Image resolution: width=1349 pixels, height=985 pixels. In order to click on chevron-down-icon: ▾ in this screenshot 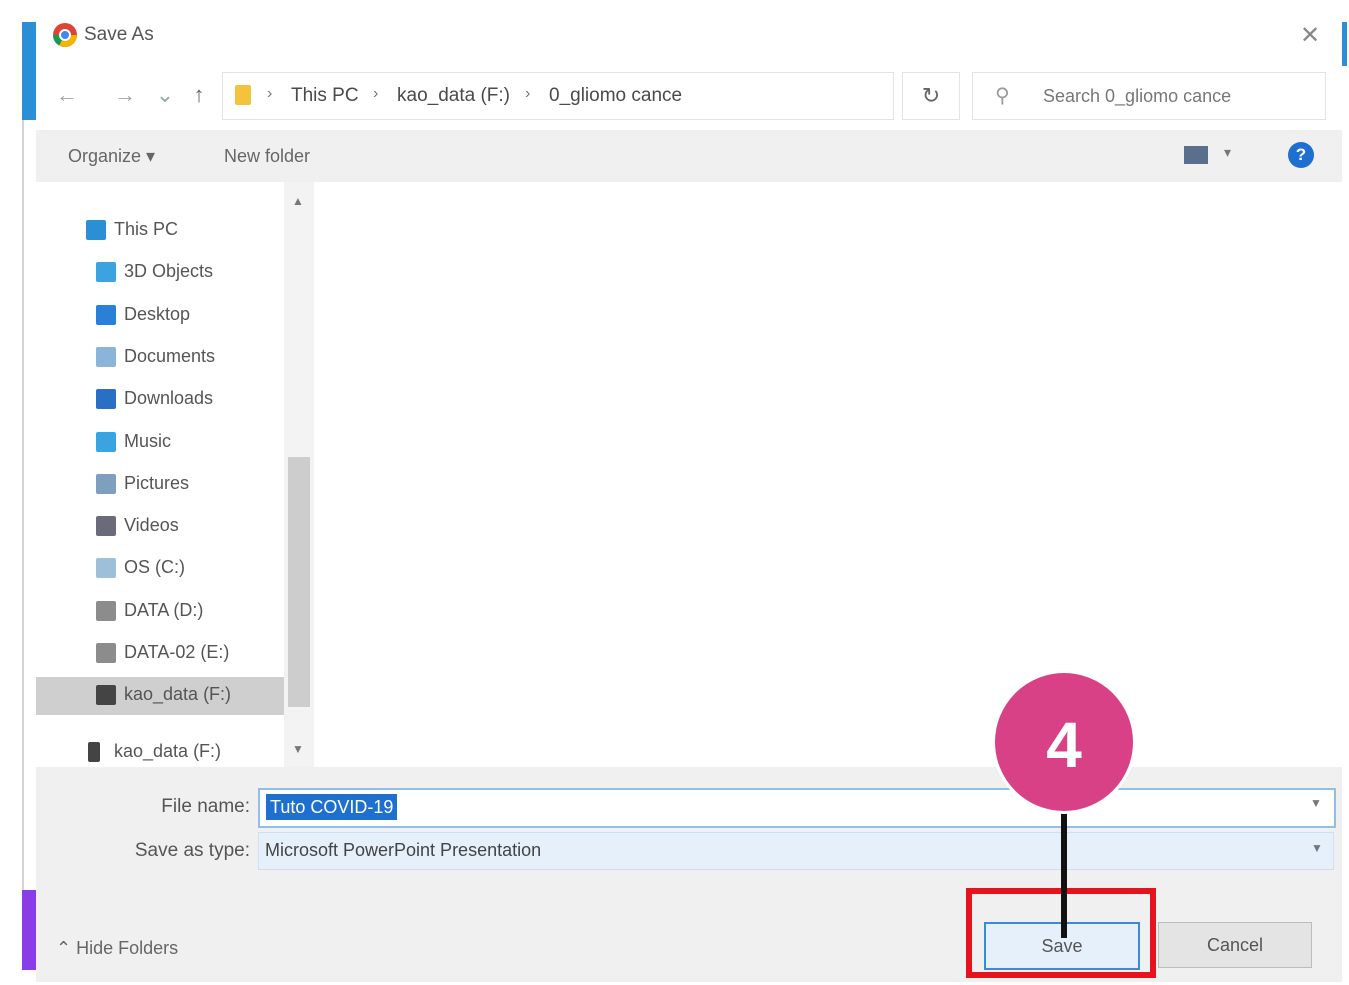, I will do `click(1227, 152)`.